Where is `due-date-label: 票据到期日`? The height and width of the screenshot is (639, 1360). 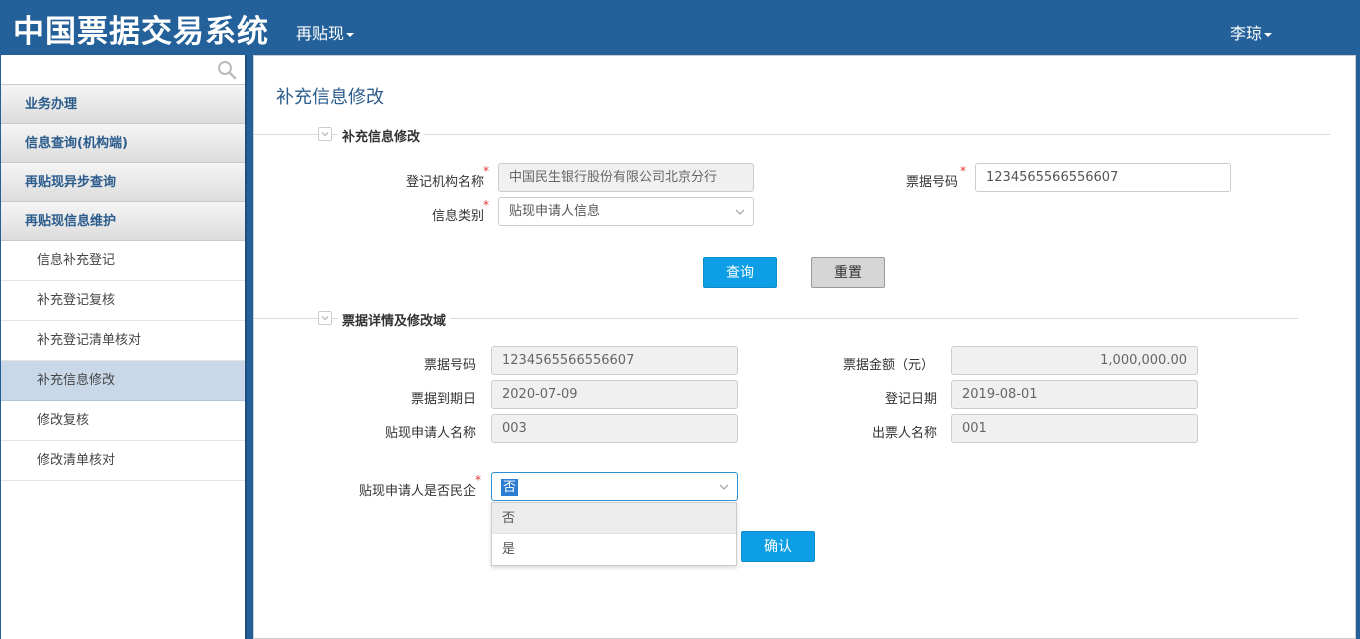 due-date-label: 票据到期日 is located at coordinates (443, 399).